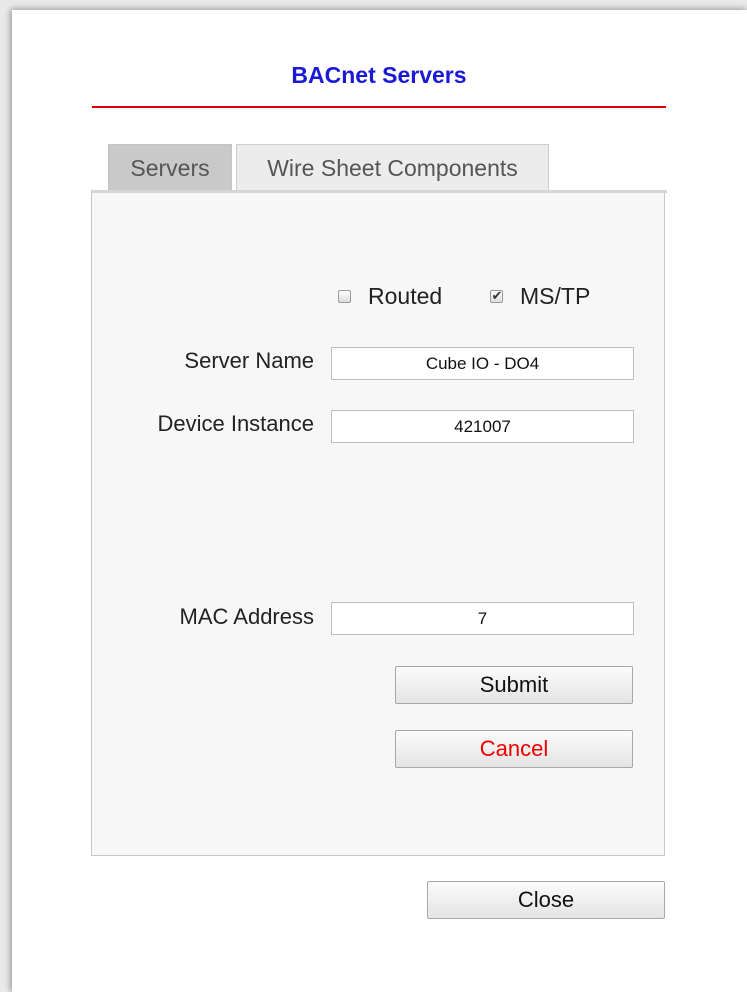 This screenshot has width=747, height=992. Describe the element at coordinates (482, 618) in the screenshot. I see `mac-address-input` at that location.